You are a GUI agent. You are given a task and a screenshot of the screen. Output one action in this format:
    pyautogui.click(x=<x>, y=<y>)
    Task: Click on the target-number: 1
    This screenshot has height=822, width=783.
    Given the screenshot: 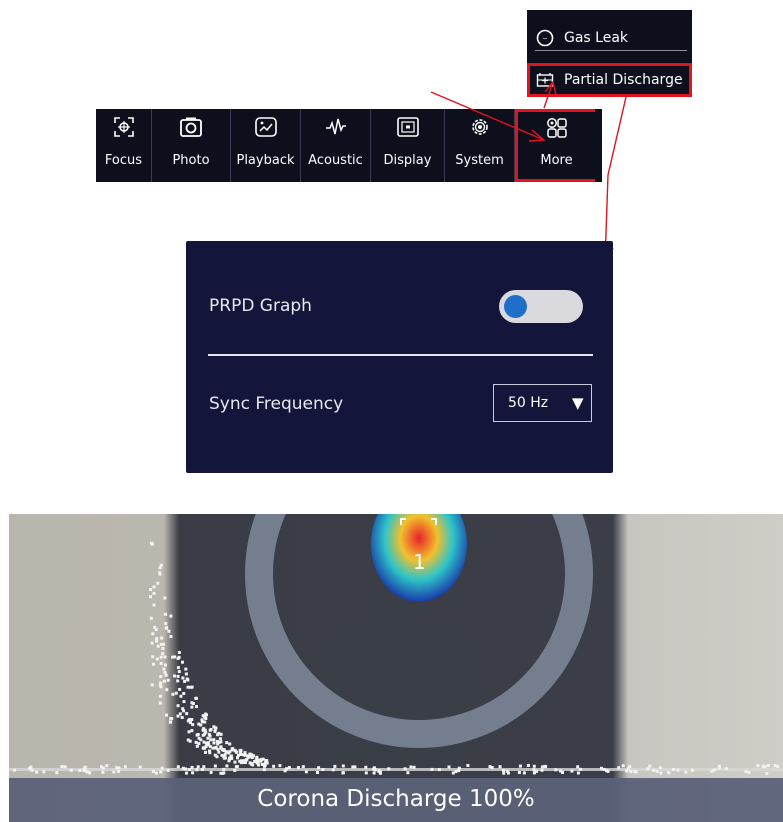 What is the action you would take?
    pyautogui.click(x=419, y=562)
    